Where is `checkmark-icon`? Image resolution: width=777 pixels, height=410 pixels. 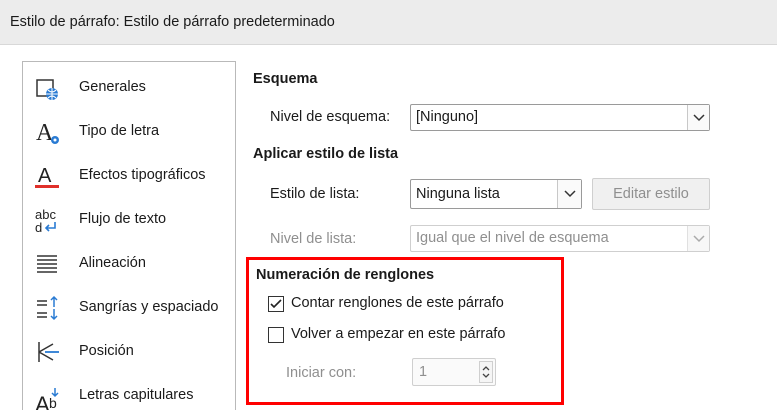 checkmark-icon is located at coordinates (276, 304).